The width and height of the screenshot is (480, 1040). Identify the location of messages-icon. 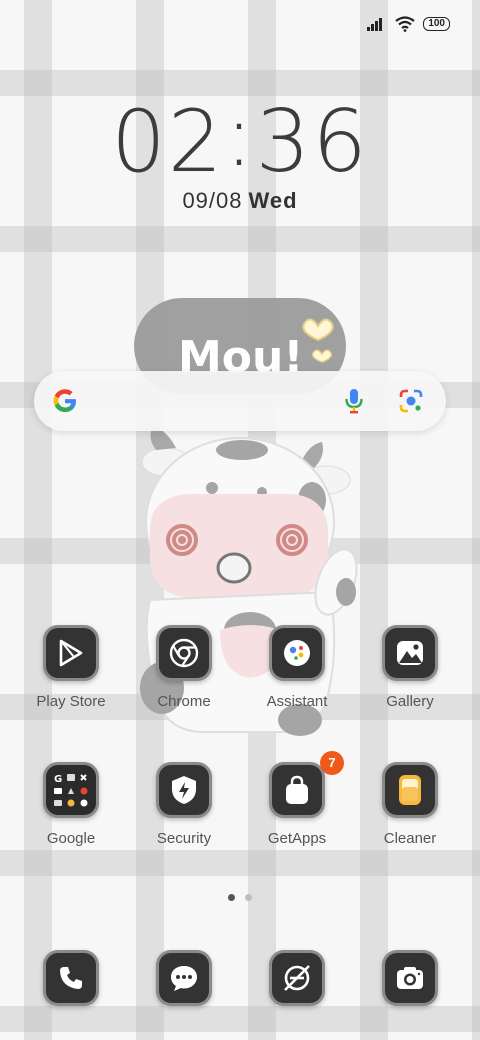
(184, 978).